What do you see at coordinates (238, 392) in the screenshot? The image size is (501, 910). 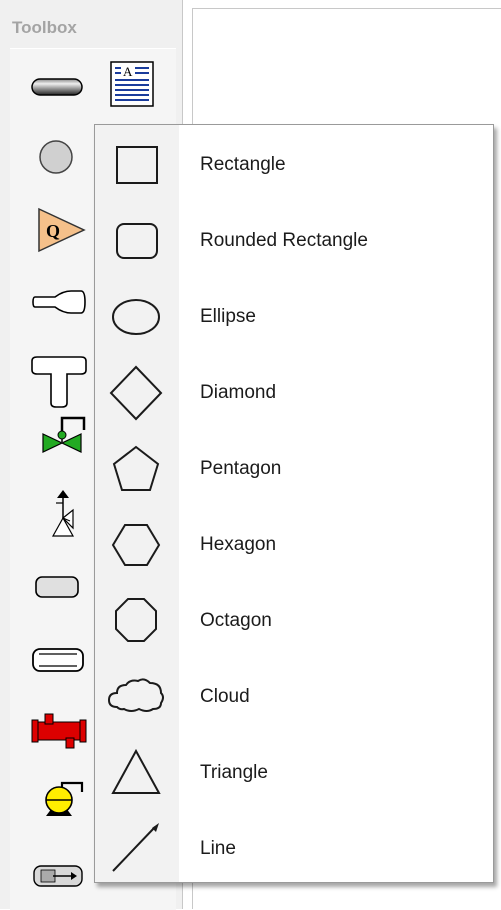 I see `menu-item-label: Diamond` at bounding box center [238, 392].